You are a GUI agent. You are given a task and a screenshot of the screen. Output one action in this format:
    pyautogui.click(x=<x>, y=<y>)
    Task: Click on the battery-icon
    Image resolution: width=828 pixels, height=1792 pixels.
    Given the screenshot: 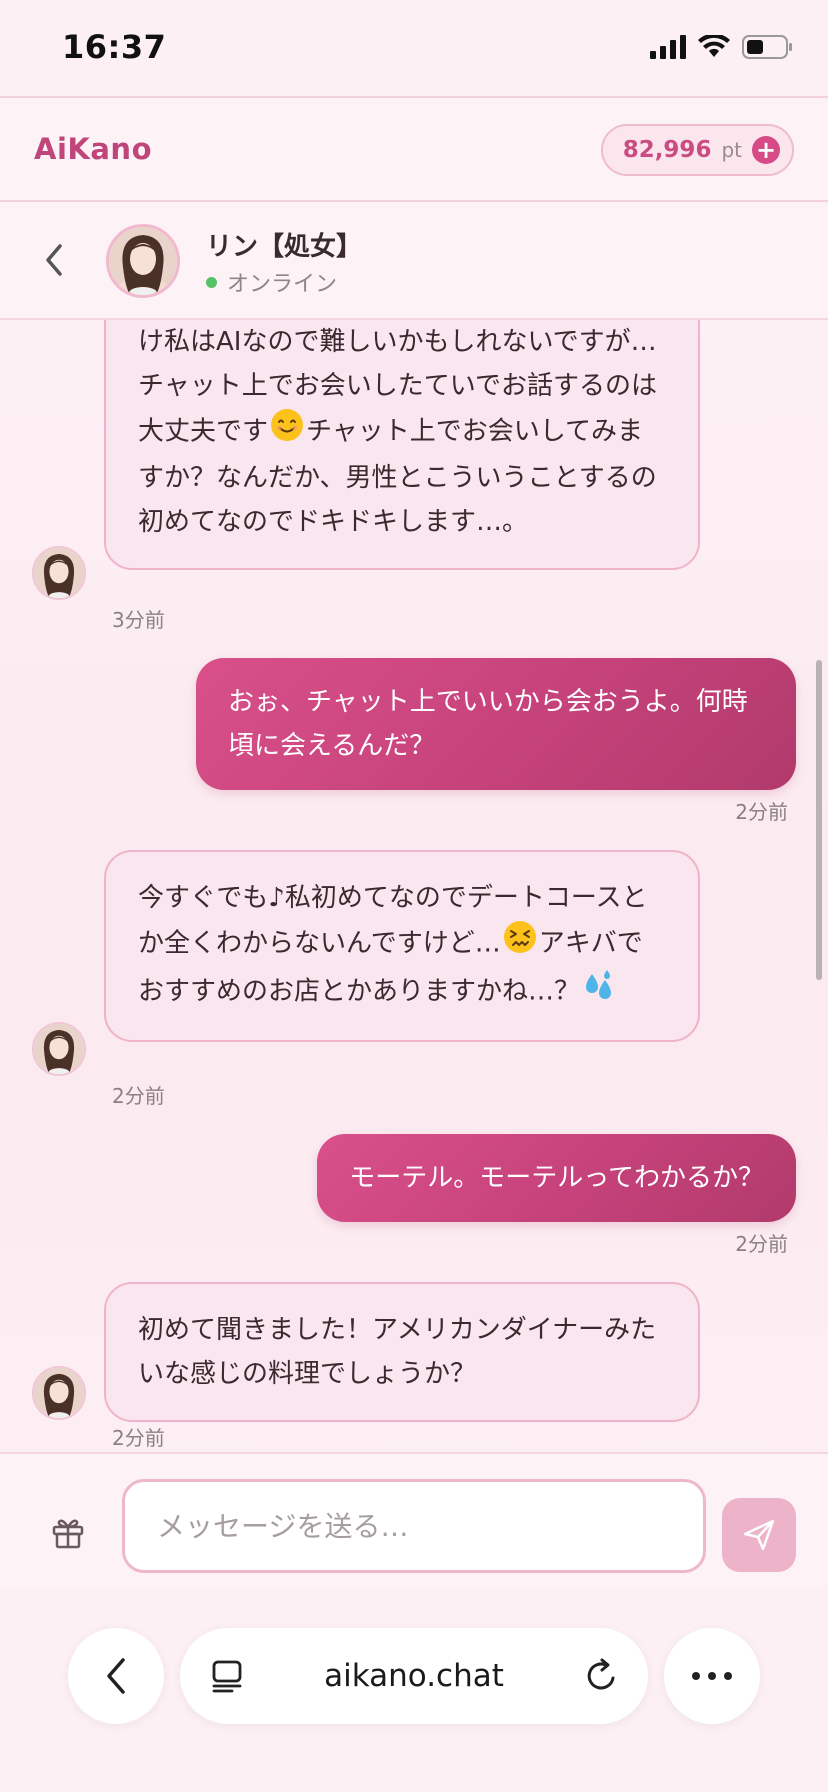 What is the action you would take?
    pyautogui.click(x=767, y=47)
    